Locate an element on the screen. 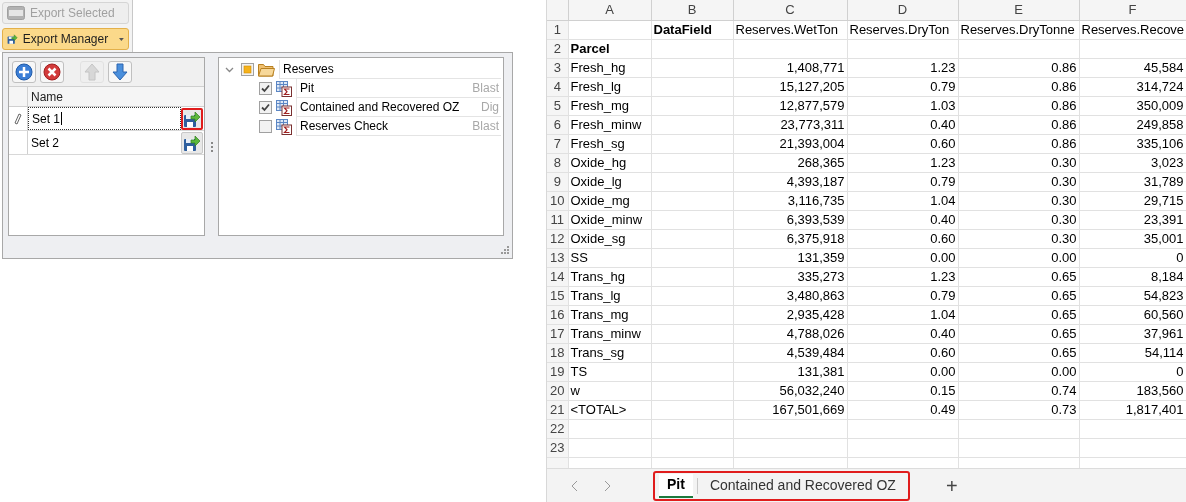 Image resolution: width=1186 pixels, height=502 pixels. table-cell: 6,393,539 is located at coordinates (790, 219).